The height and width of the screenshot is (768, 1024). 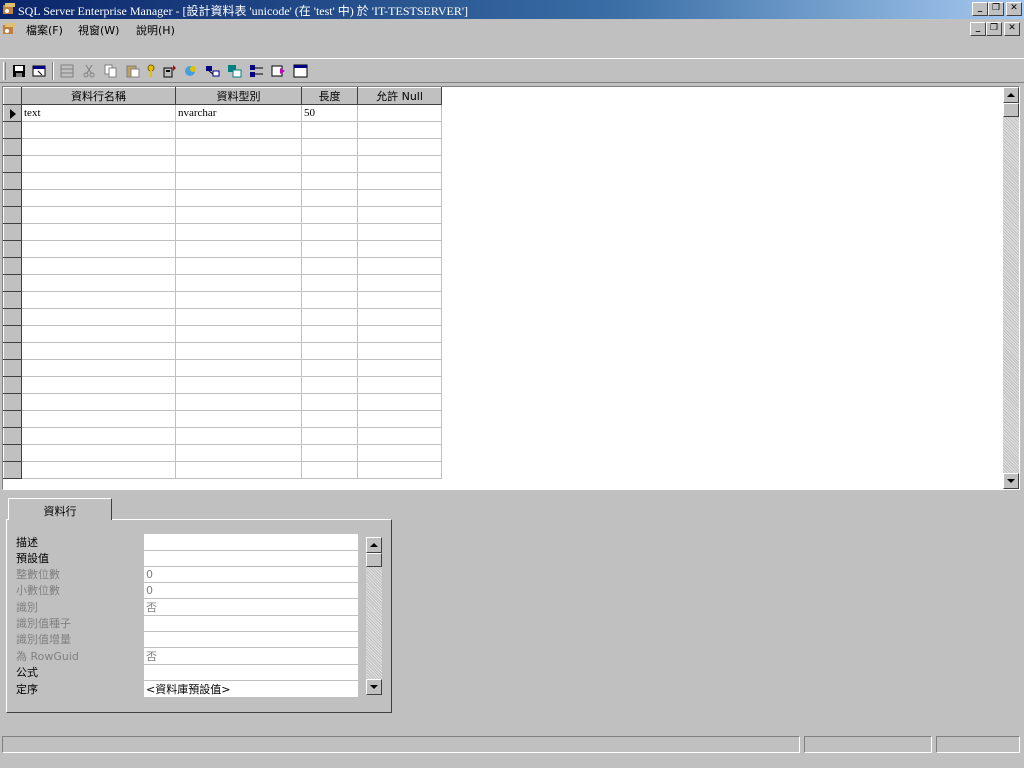 I want to click on minimize-button: _, so click(x=980, y=9).